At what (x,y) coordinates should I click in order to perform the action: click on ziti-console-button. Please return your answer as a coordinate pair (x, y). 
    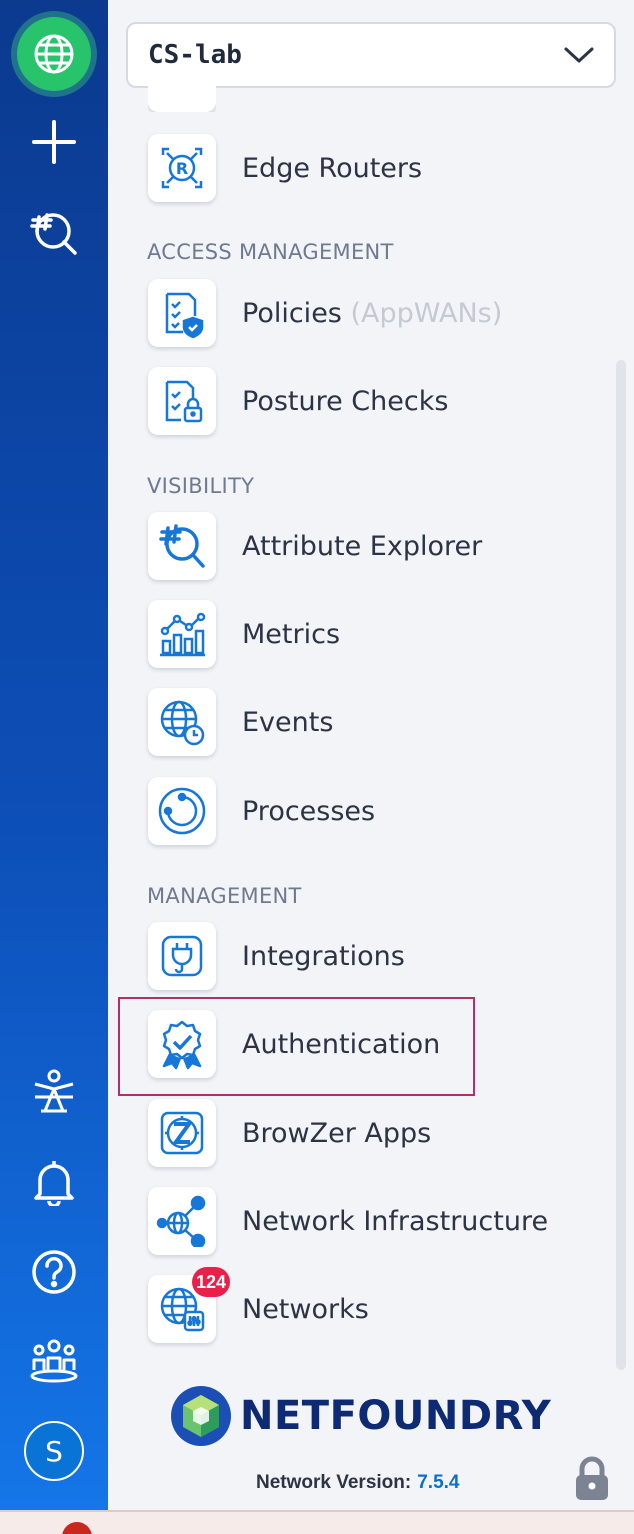
    Looking at the image, I should click on (54, 1092).